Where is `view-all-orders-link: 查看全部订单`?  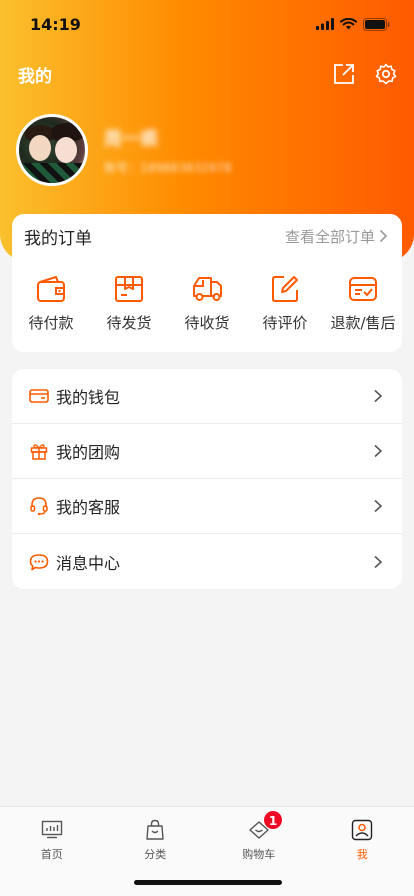
view-all-orders-link: 查看全部订单 is located at coordinates (336, 236).